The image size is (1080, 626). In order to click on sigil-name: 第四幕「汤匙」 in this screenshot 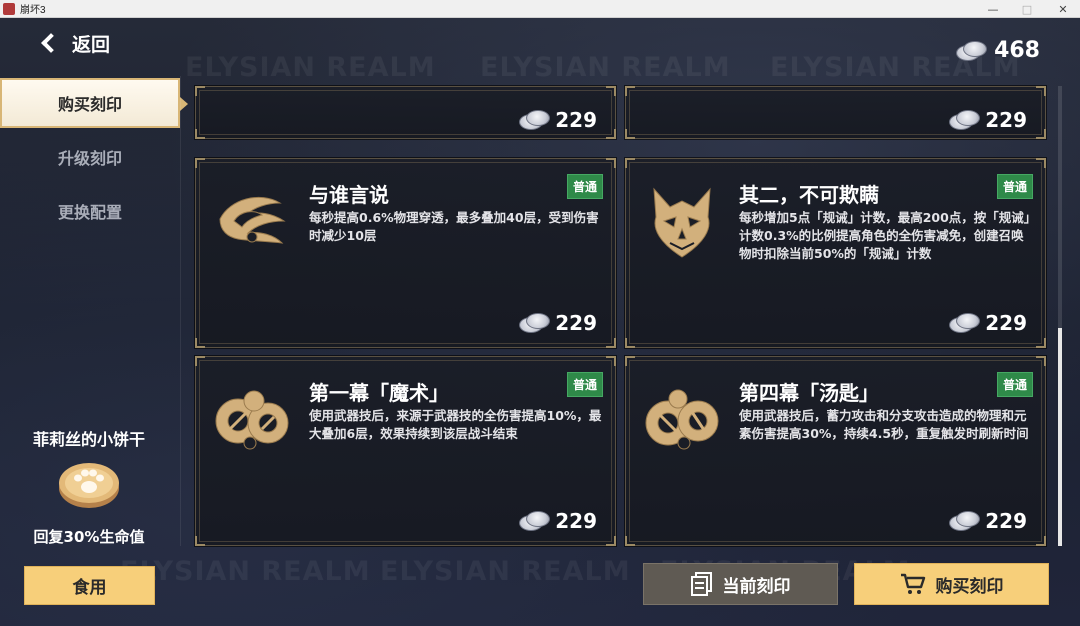, I will do `click(809, 393)`.